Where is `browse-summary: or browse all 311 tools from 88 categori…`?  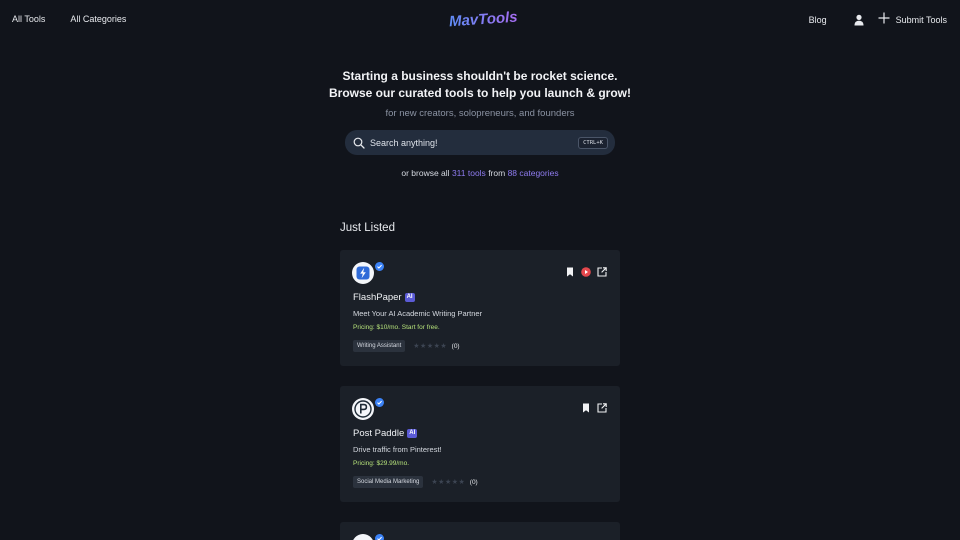
browse-summary: or browse all 311 tools from 88 categori… is located at coordinates (480, 173).